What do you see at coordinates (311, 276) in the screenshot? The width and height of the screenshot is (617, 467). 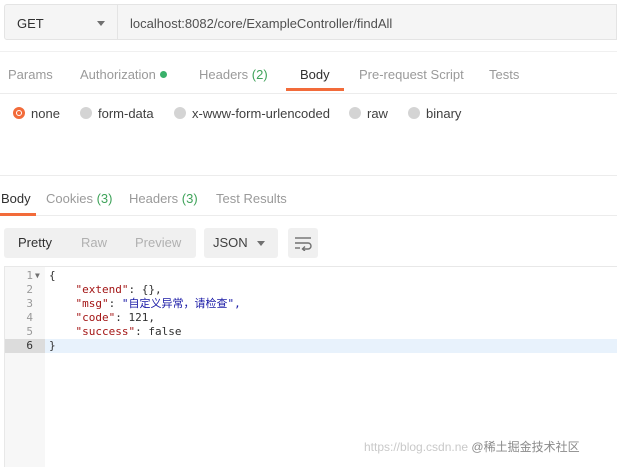 I see `code-line: 1 ▼ {` at bounding box center [311, 276].